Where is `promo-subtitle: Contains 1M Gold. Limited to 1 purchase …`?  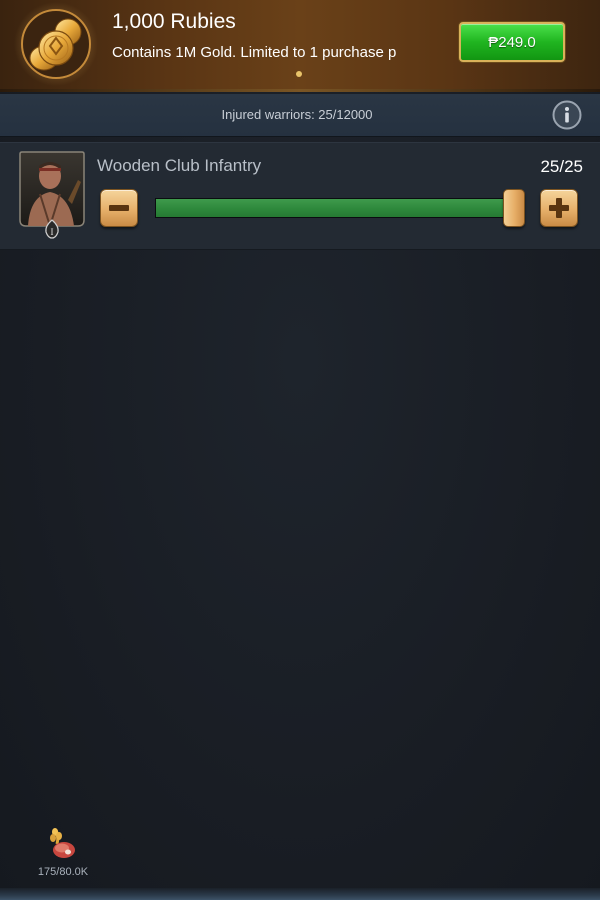 promo-subtitle: Contains 1M Gold. Limited to 1 purchase … is located at coordinates (254, 52).